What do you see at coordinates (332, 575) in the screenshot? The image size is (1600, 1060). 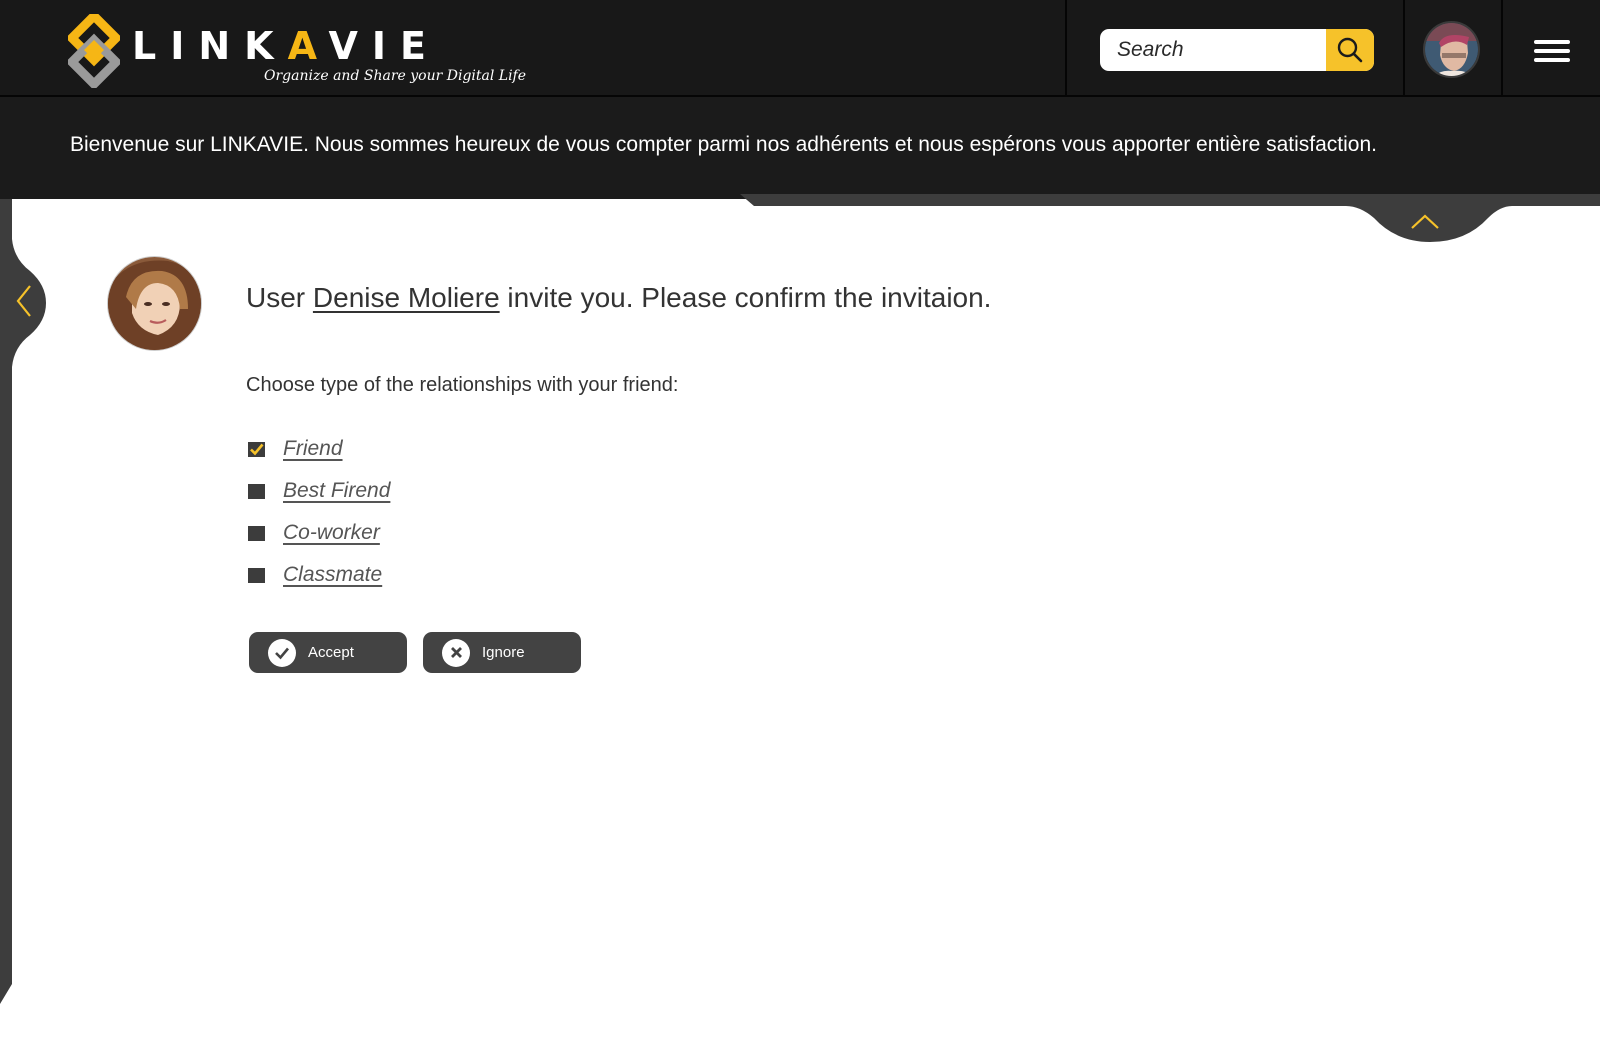 I see `option-label: Classmate` at bounding box center [332, 575].